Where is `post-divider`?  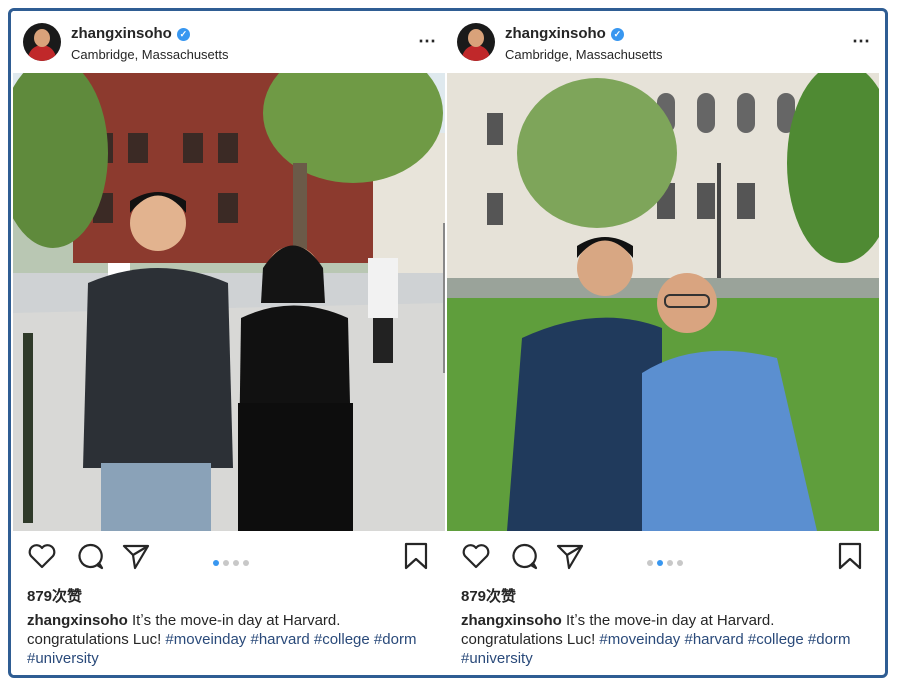 post-divider is located at coordinates (446, 301).